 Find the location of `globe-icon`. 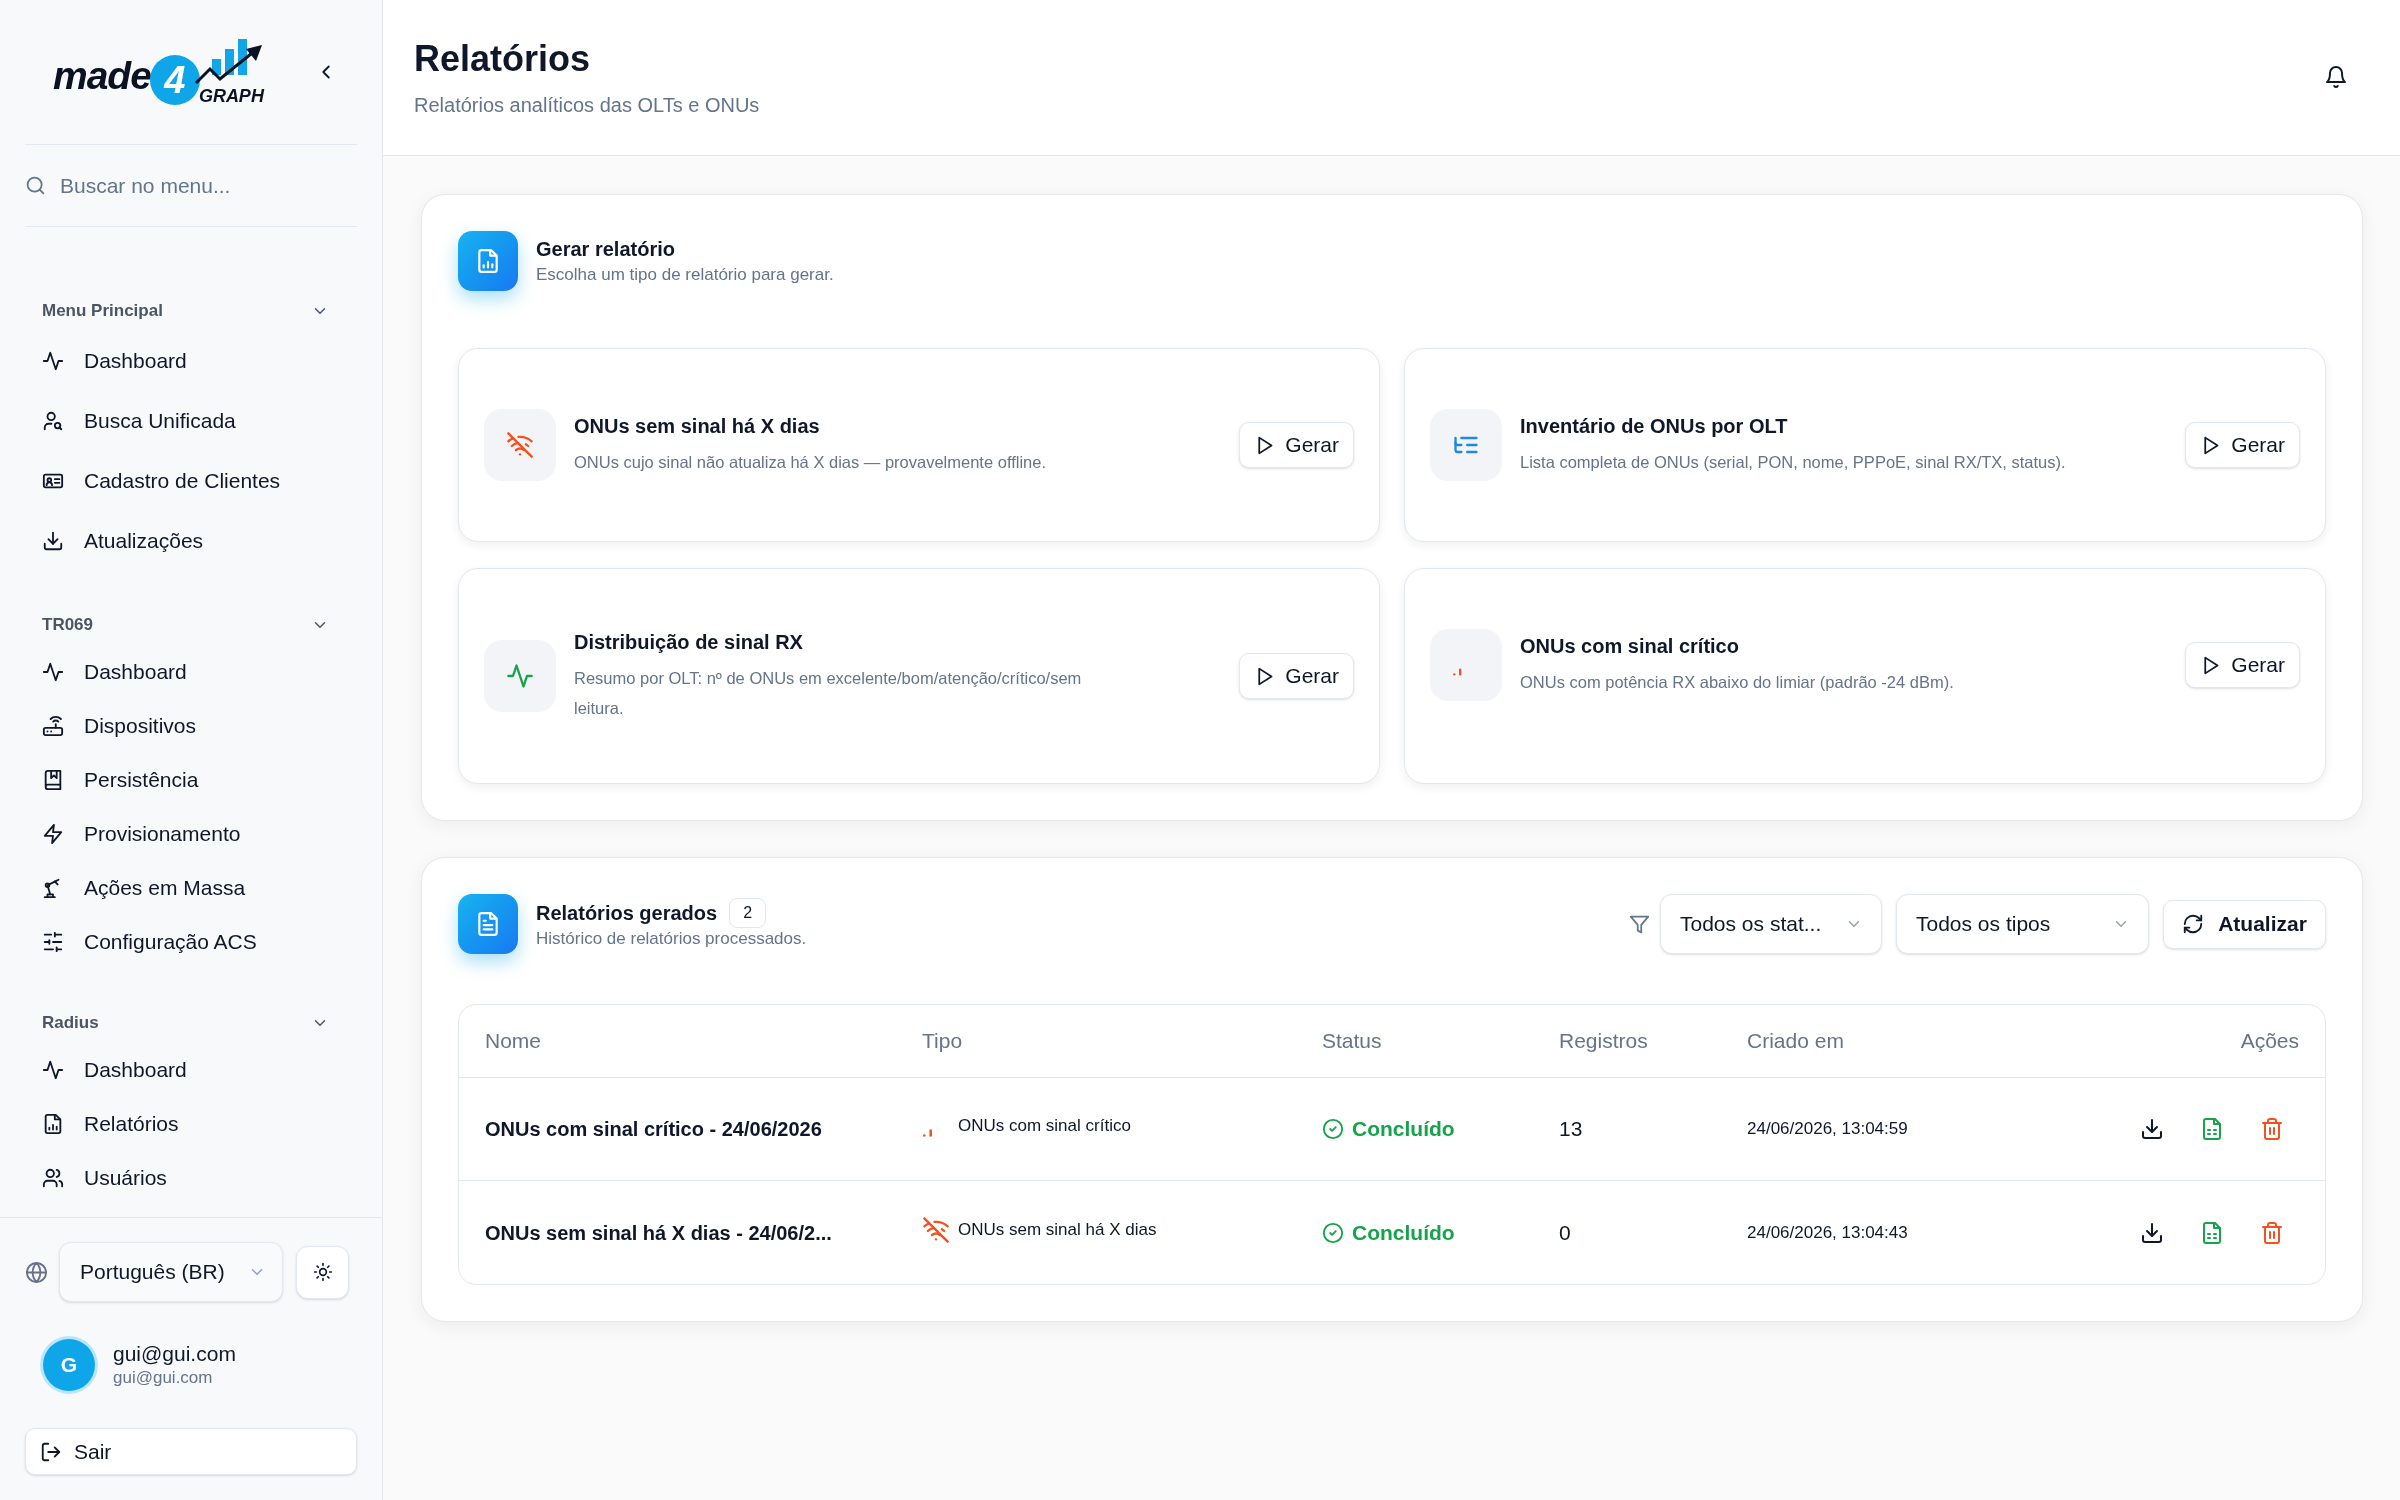

globe-icon is located at coordinates (36, 1272).